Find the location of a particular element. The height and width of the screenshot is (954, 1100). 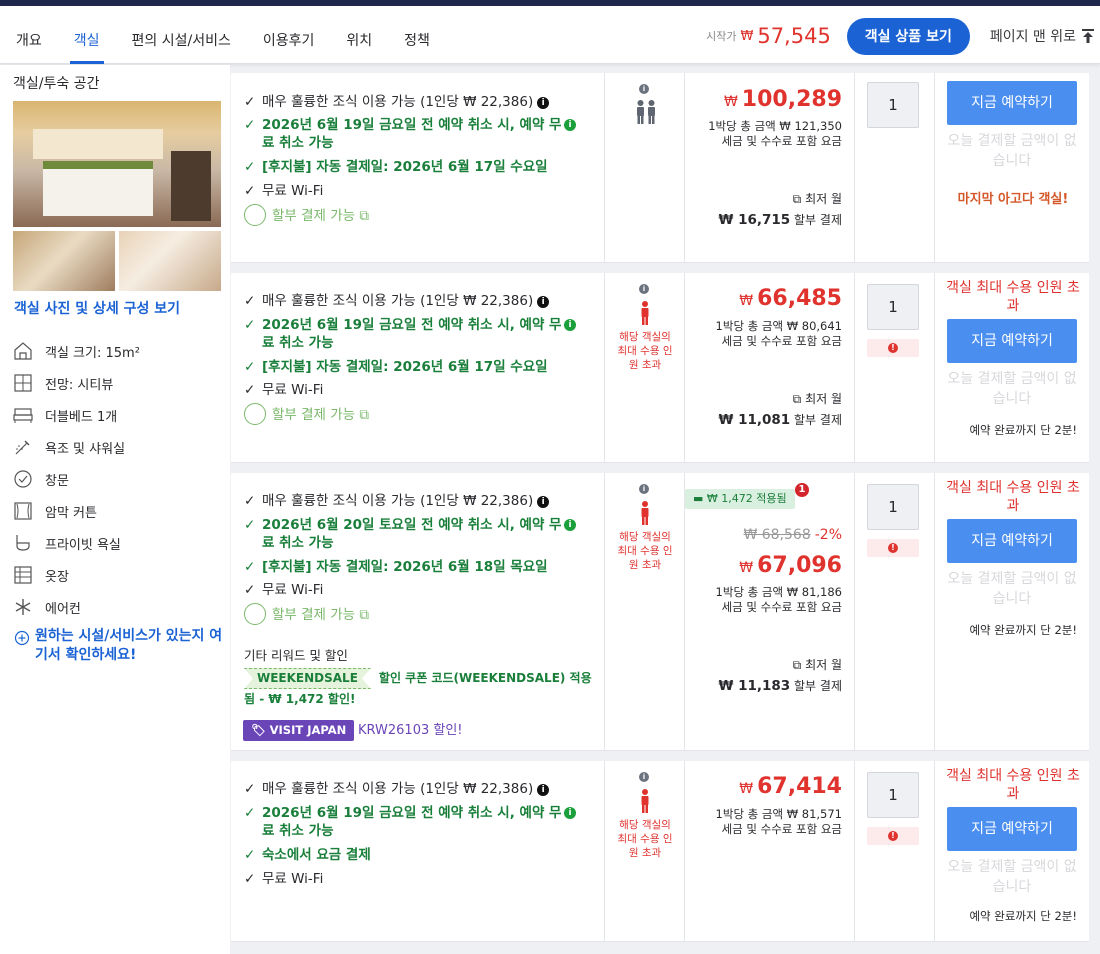

amenity-label: 옷장 is located at coordinates (57, 577).